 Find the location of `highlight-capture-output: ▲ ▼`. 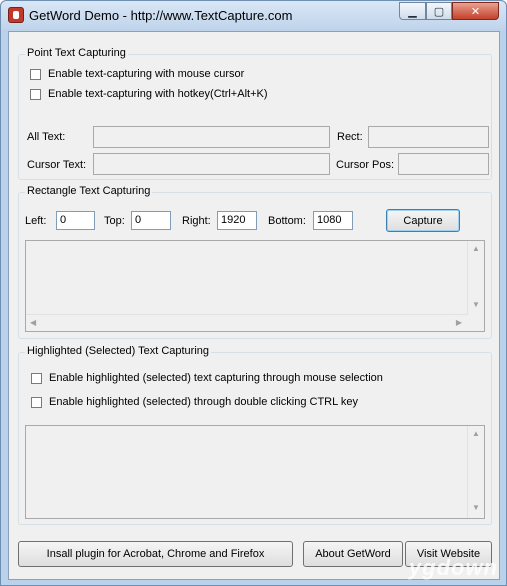

highlight-capture-output: ▲ ▼ is located at coordinates (255, 472).